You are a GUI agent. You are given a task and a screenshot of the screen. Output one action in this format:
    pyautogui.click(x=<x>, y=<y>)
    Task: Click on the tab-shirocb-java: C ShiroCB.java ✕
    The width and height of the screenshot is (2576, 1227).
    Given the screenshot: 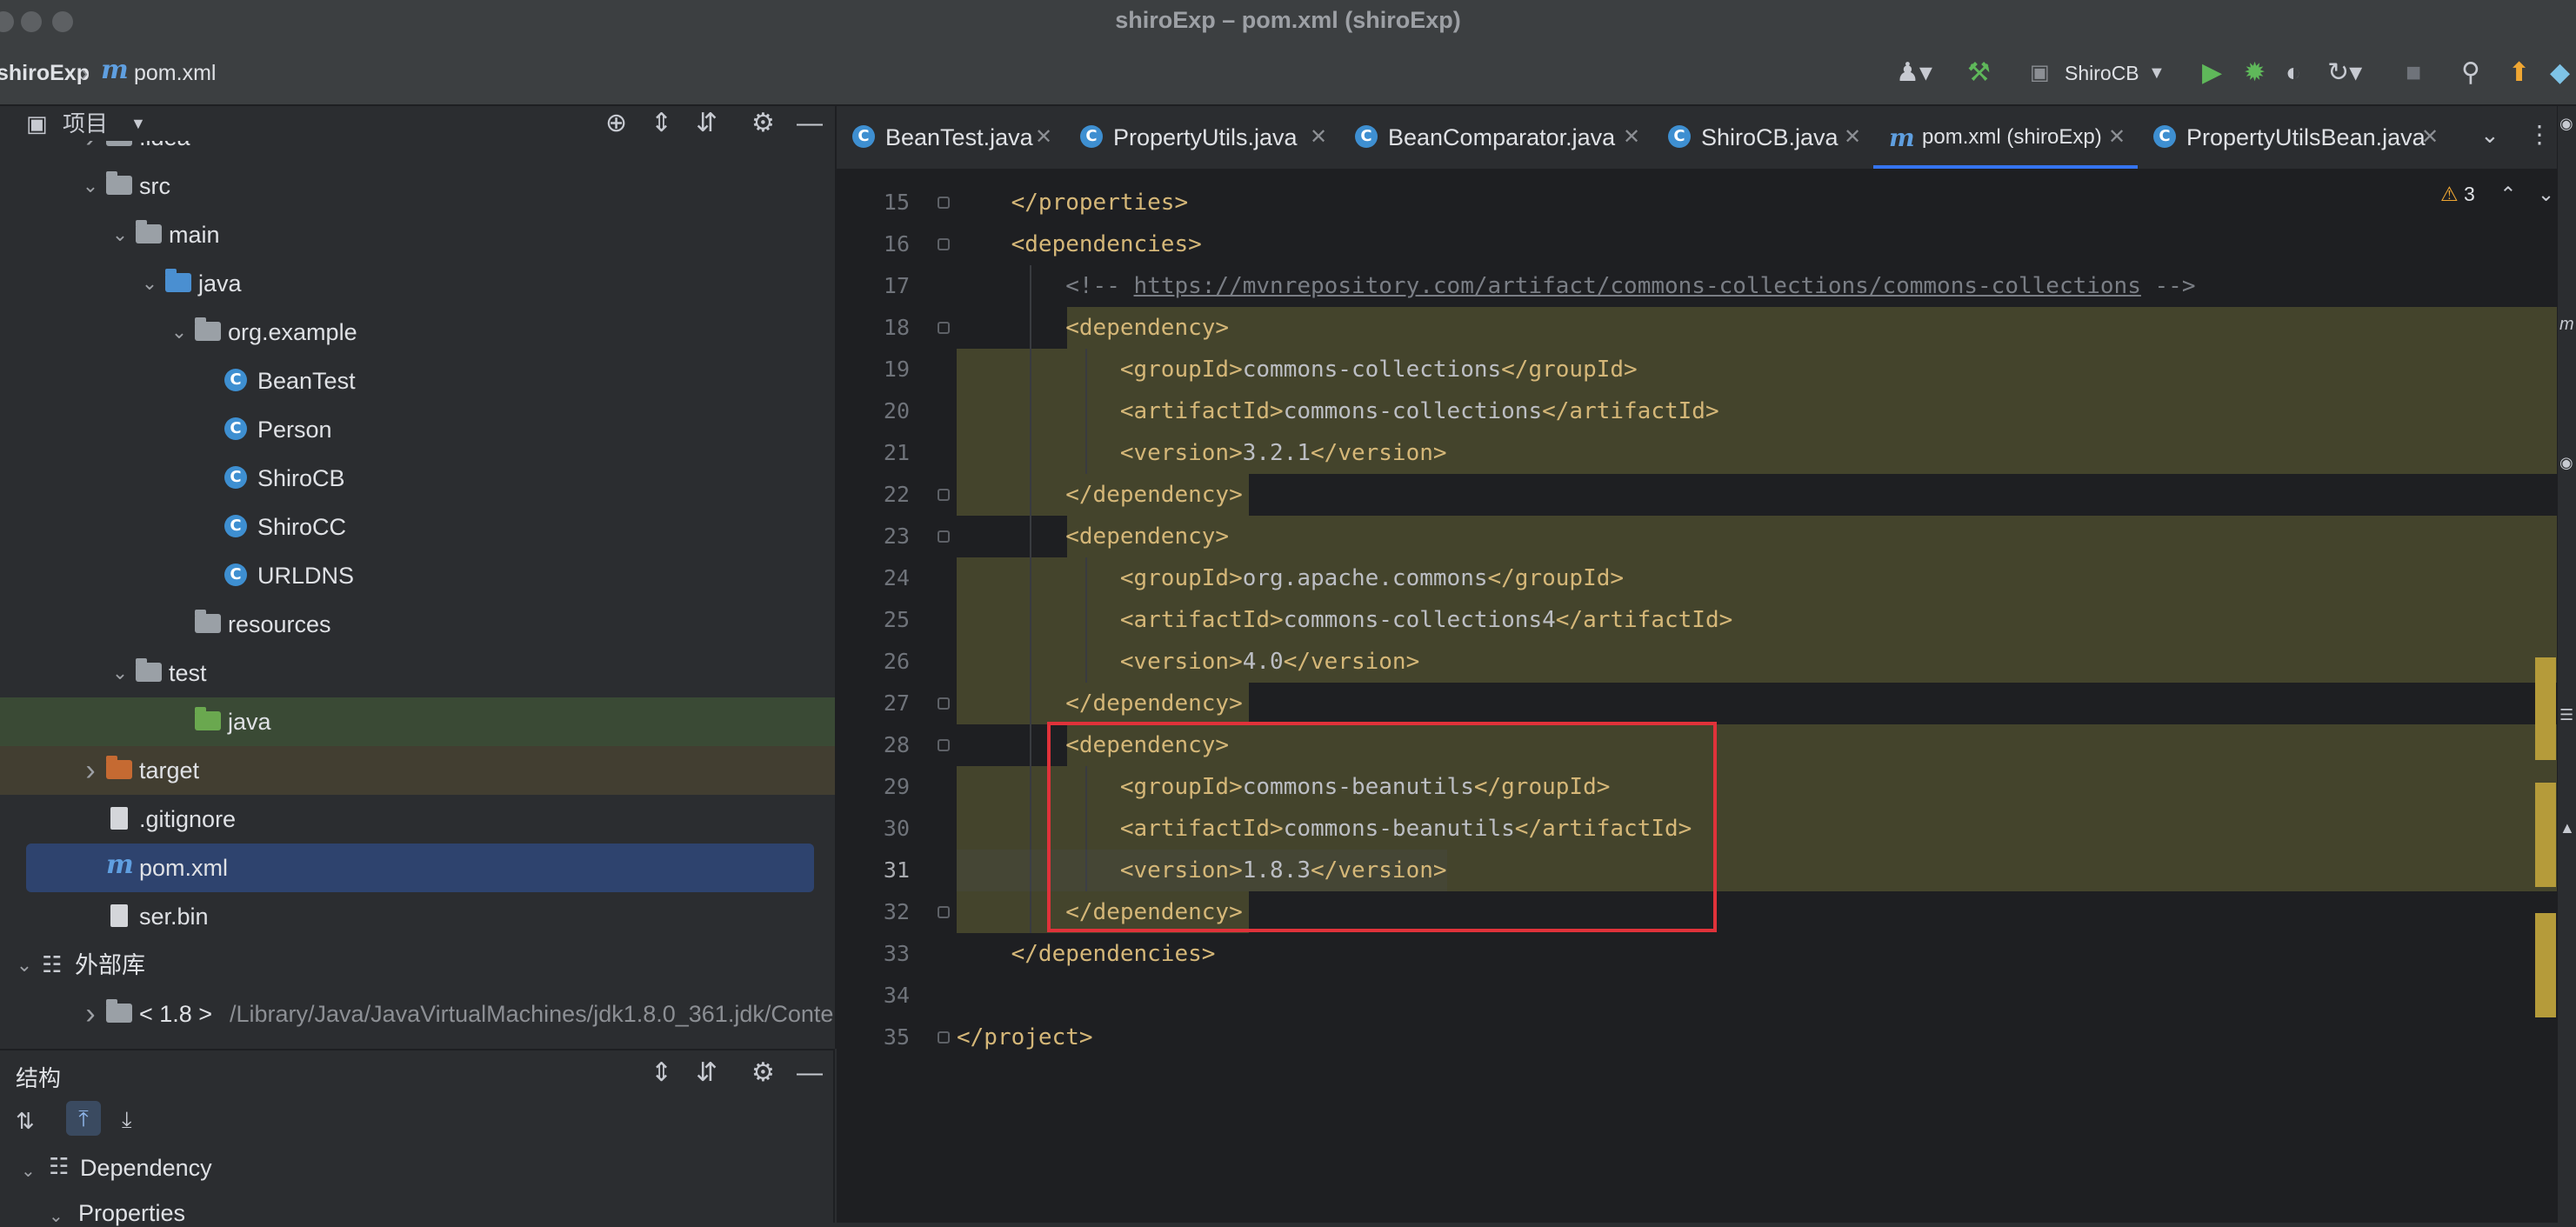 What is the action you would take?
    pyautogui.click(x=1762, y=137)
    